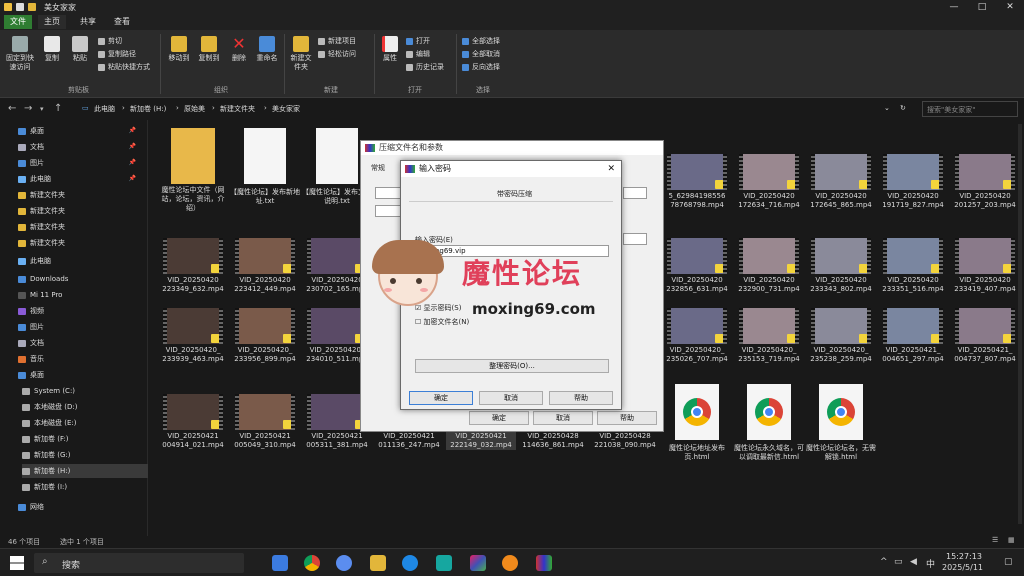  Describe the element at coordinates (388, 193) in the screenshot. I see `archive-name-field` at that location.